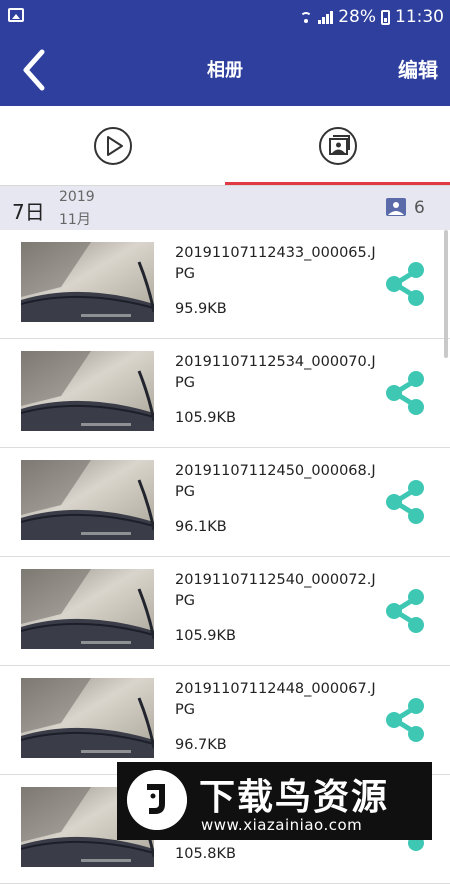 This screenshot has height=884, width=450. Describe the element at coordinates (275, 590) in the screenshot. I see `file-name: 20191107112540_000072.JPG` at that location.